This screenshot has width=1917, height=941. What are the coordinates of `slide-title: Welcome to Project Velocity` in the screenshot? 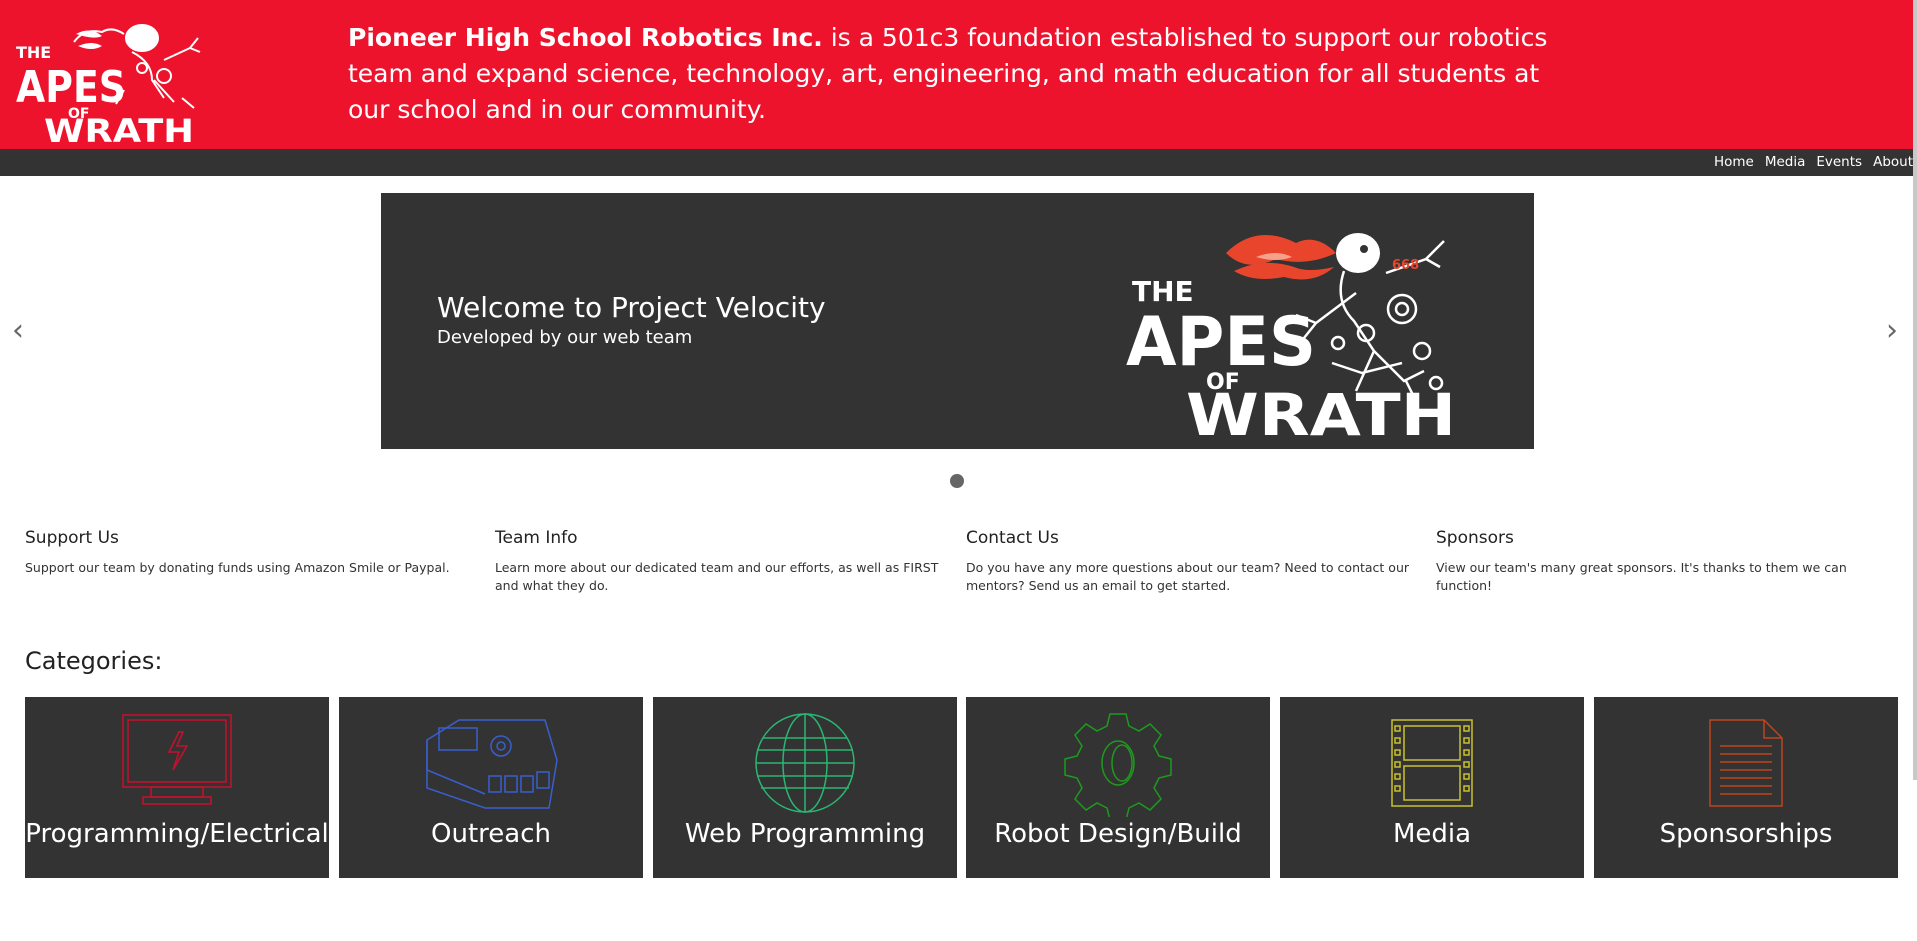 It's located at (631, 307).